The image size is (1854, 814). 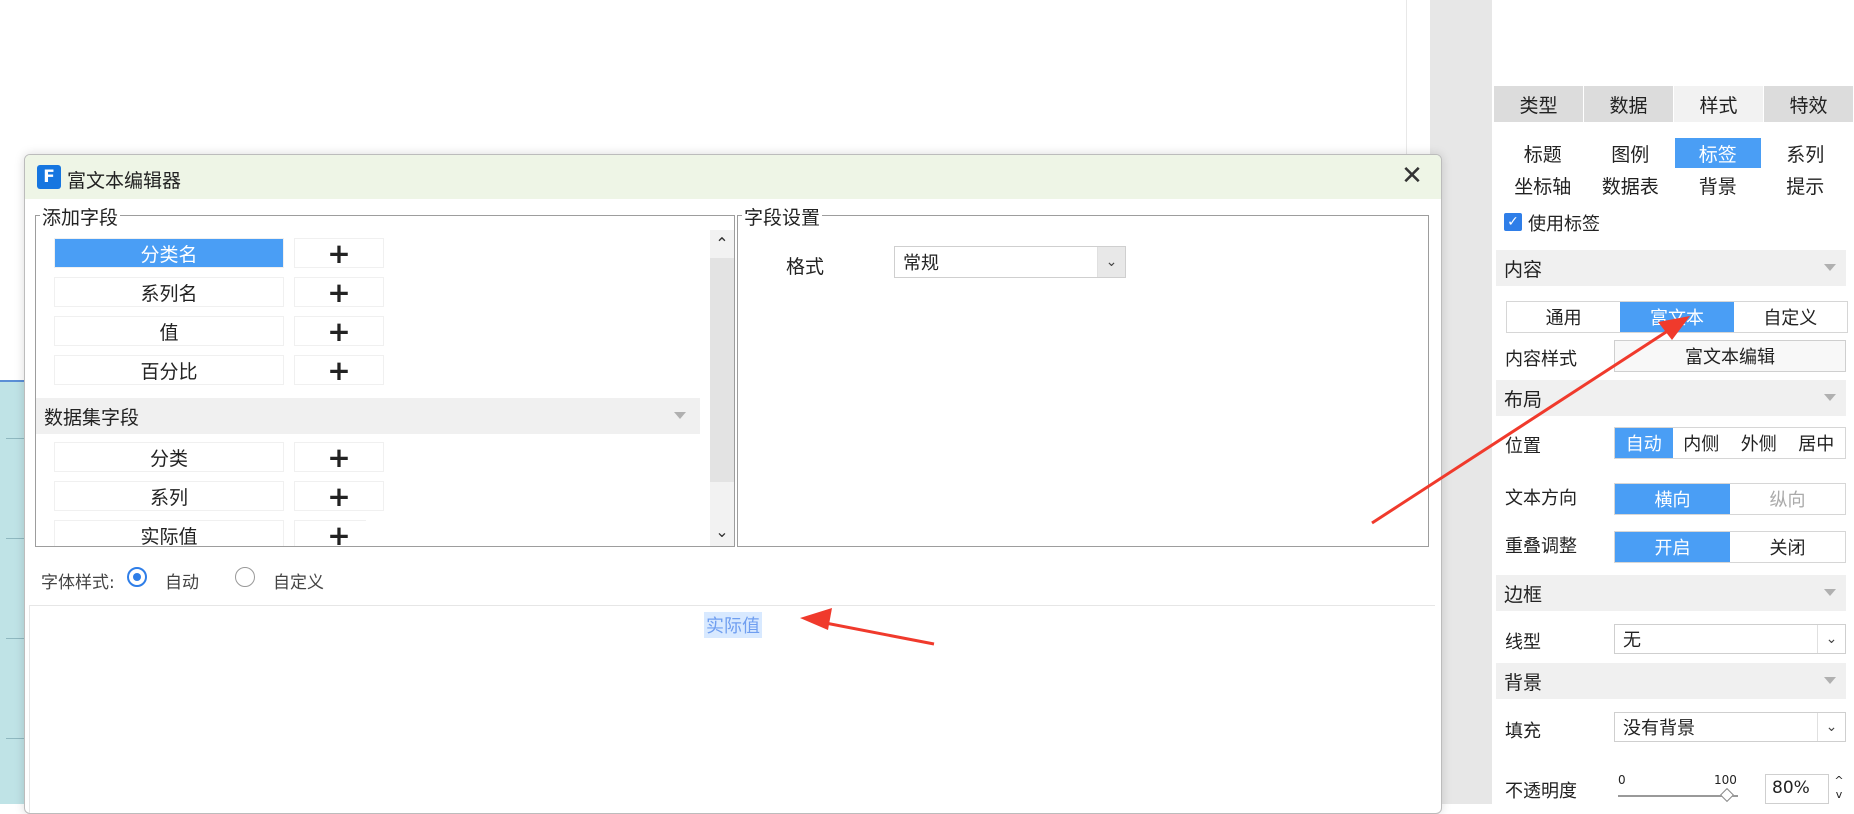 I want to click on subtab-datatable: 数据表, so click(x=1631, y=185).